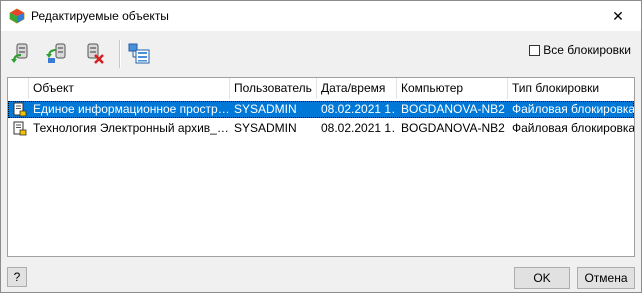 Image resolution: width=642 pixels, height=293 pixels. What do you see at coordinates (571, 88) in the screenshot?
I see `header-lock-type: Тип блокировки` at bounding box center [571, 88].